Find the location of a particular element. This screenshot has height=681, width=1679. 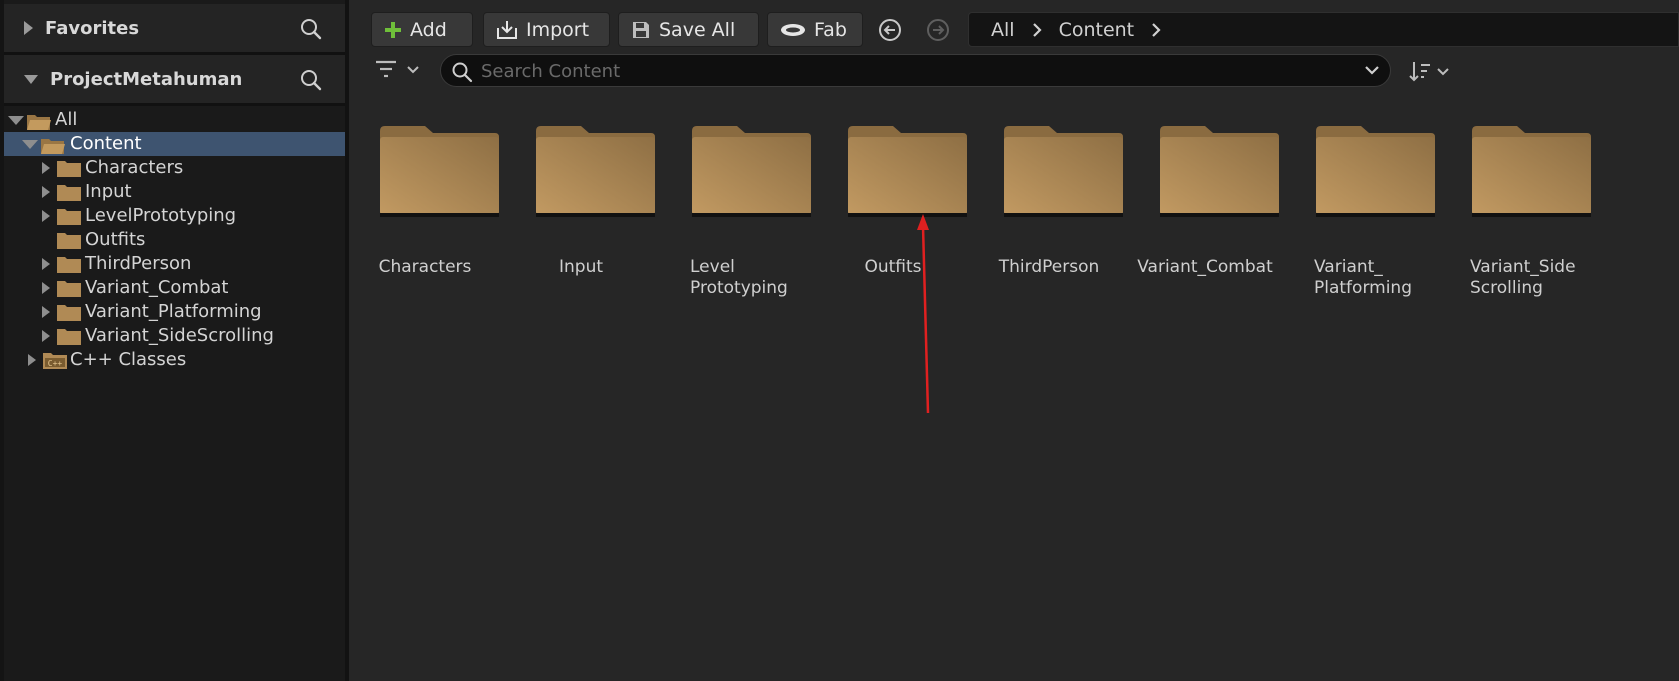

search-bar is located at coordinates (915, 70).